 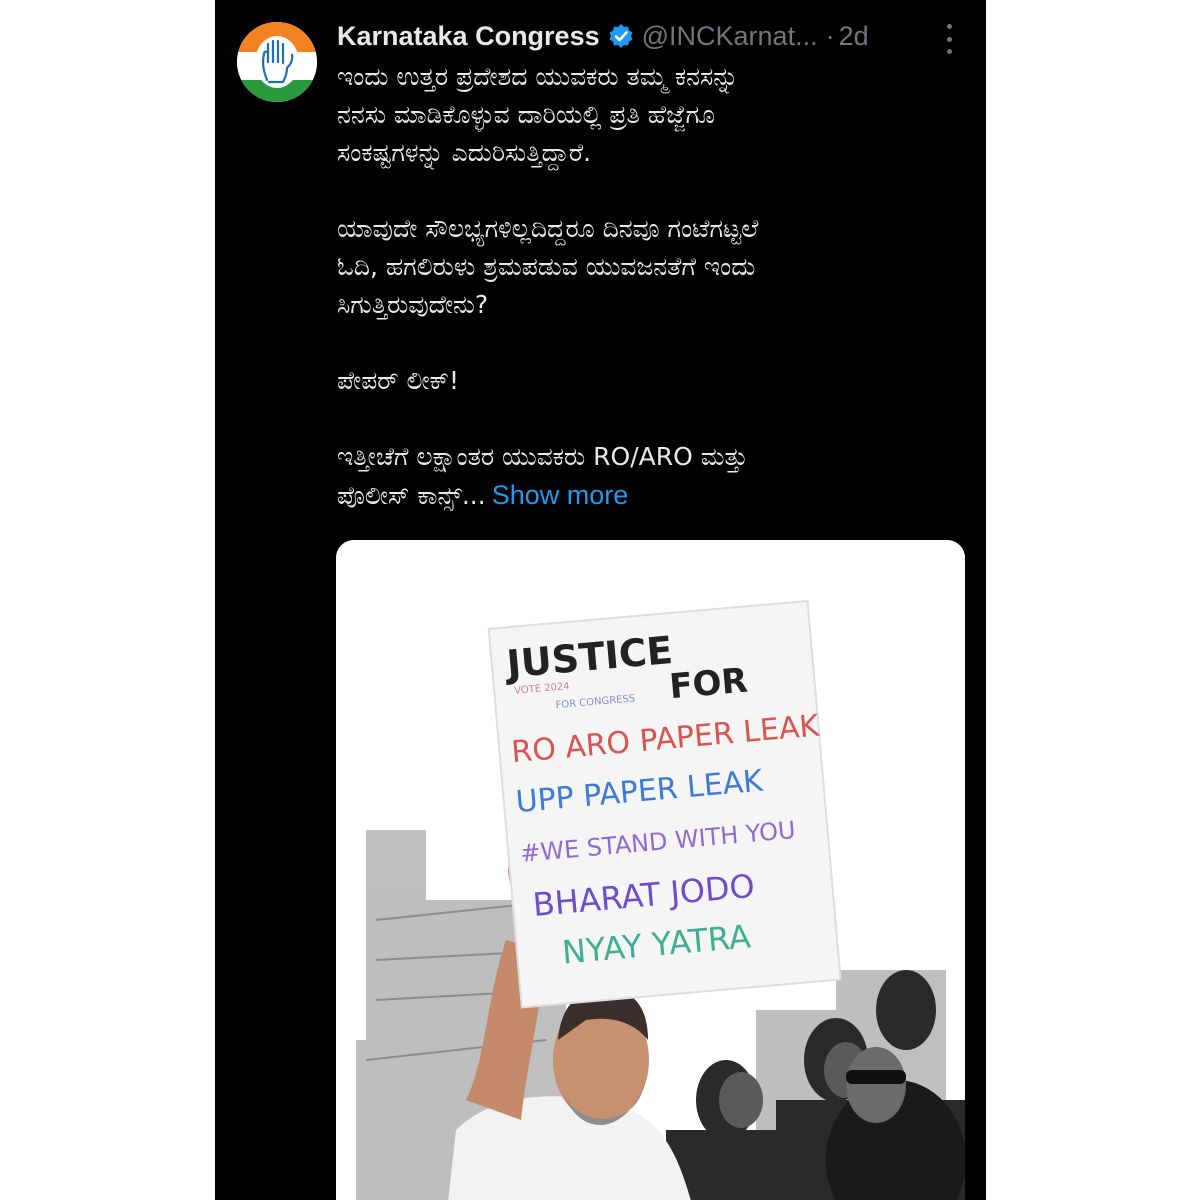 What do you see at coordinates (709, 684) in the screenshot?
I see `sign-line: FOR` at bounding box center [709, 684].